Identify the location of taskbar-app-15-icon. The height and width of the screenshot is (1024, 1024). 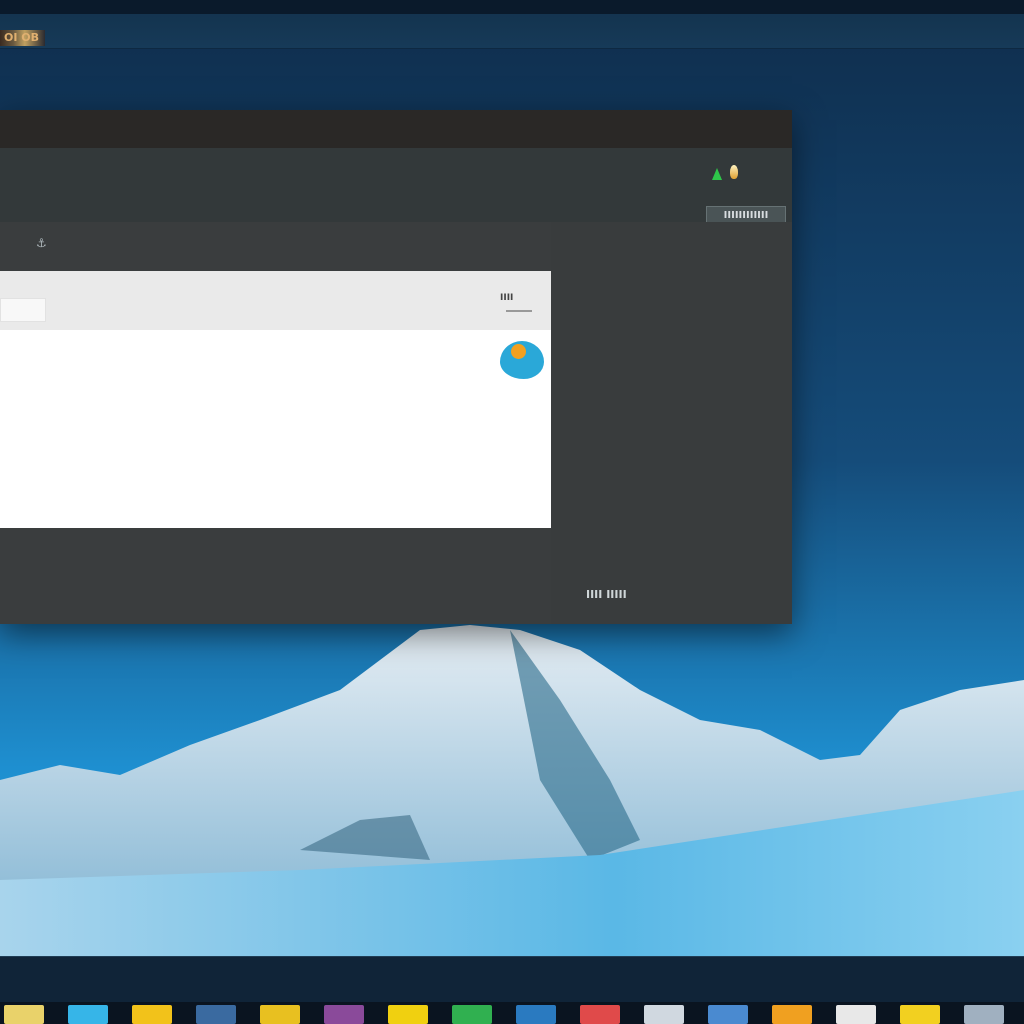
(920, 1014).